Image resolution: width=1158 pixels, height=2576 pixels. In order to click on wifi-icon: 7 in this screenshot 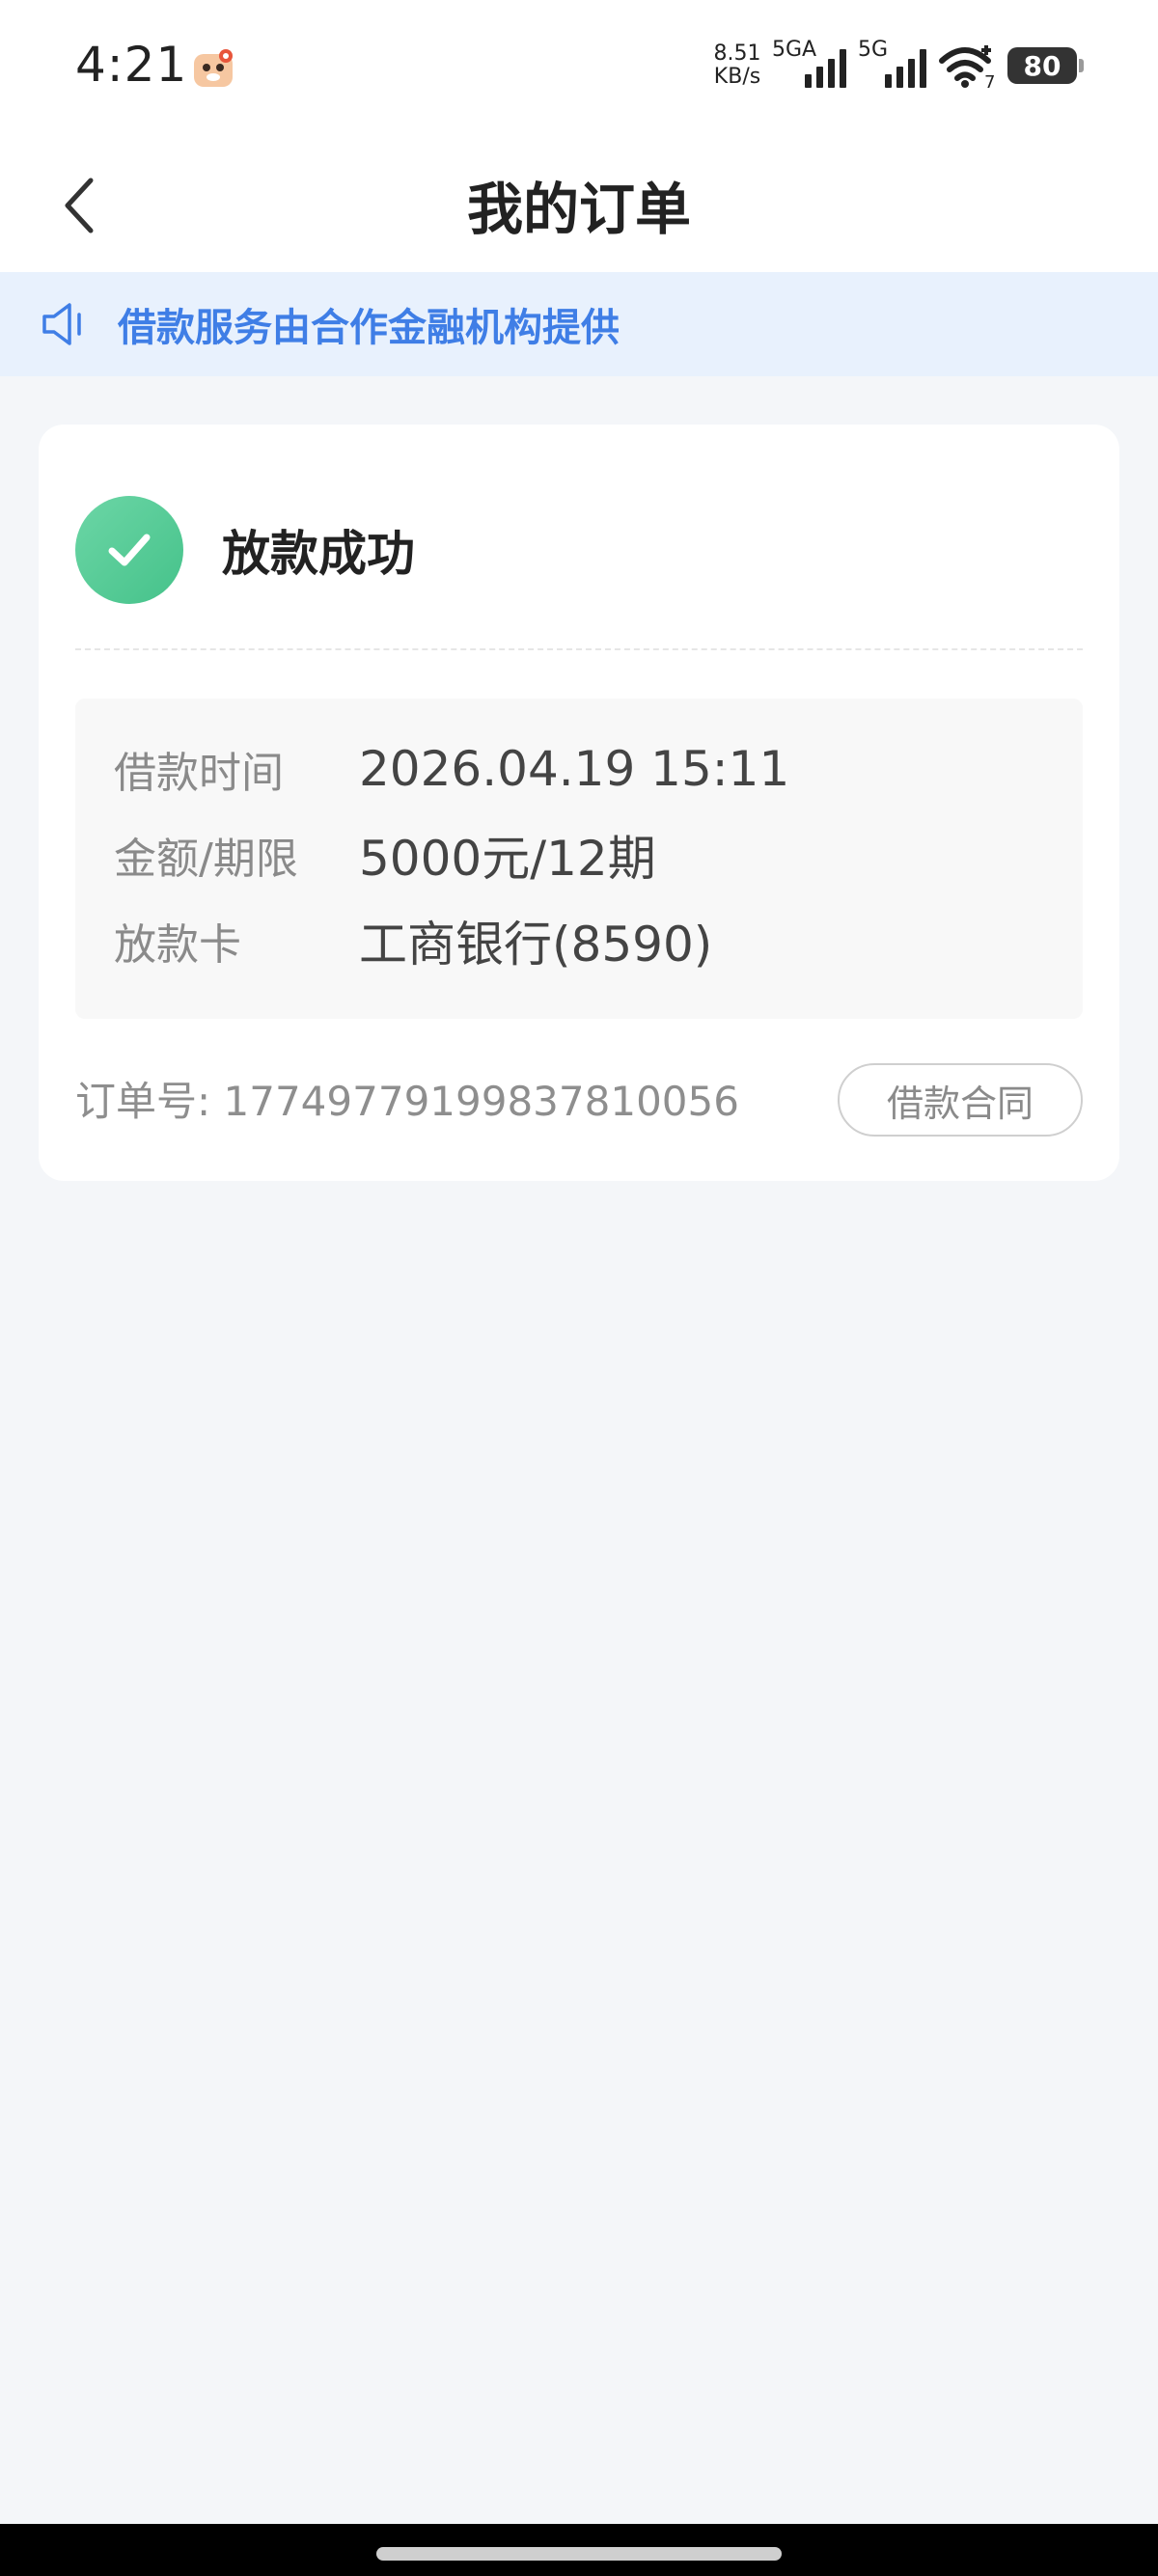, I will do `click(967, 67)`.